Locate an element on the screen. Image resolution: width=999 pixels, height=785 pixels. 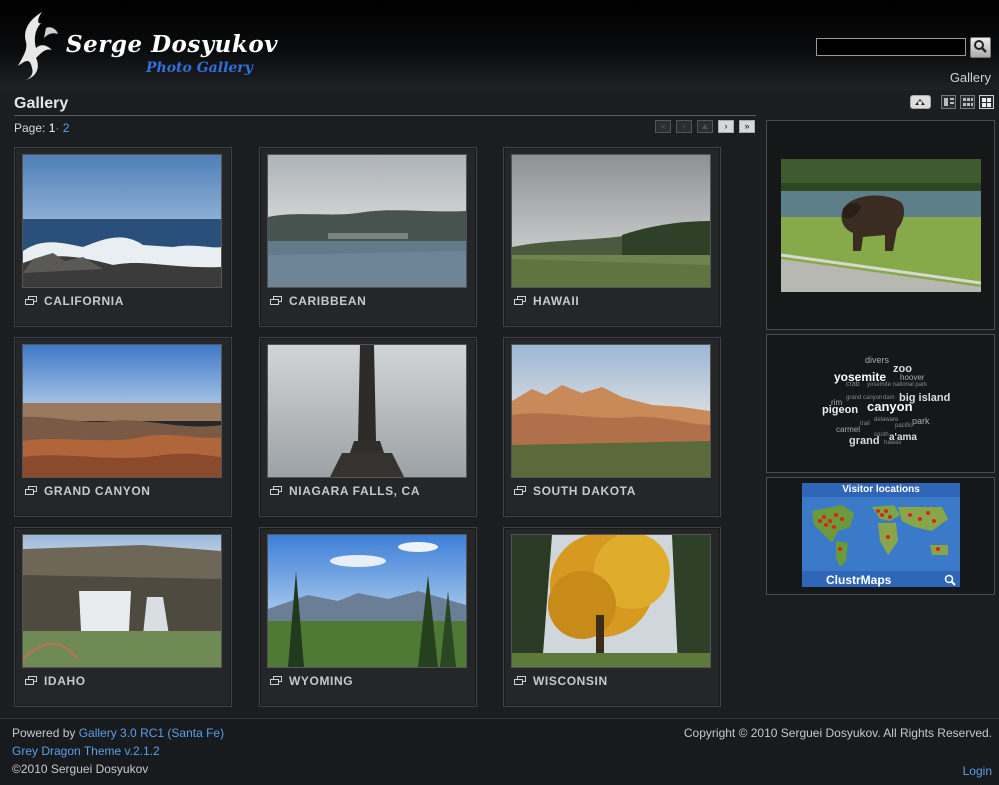
tag-link: pacific is located at coordinates (903, 426).